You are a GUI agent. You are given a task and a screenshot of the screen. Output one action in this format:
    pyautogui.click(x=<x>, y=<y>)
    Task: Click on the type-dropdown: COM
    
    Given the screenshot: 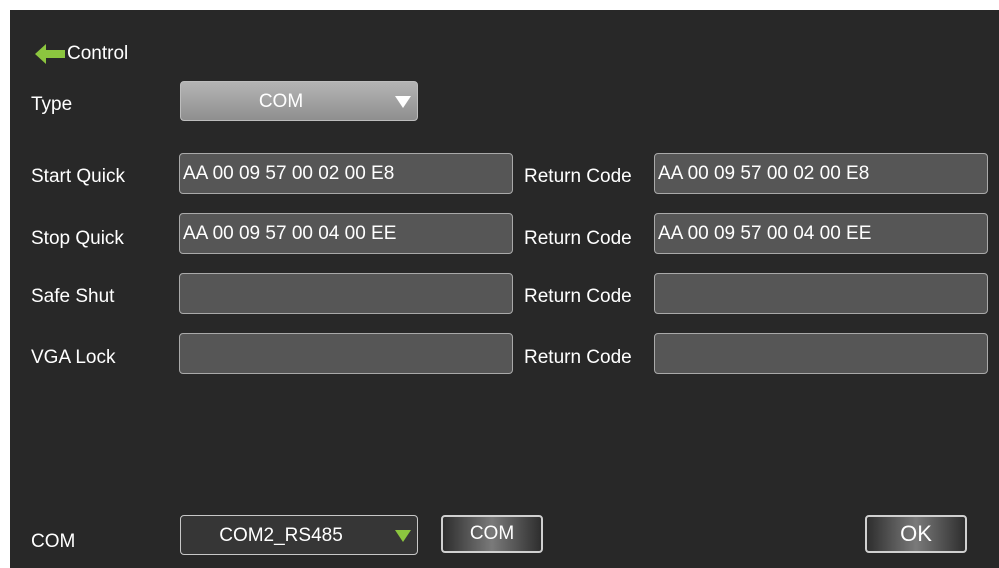 What is the action you would take?
    pyautogui.click(x=299, y=101)
    